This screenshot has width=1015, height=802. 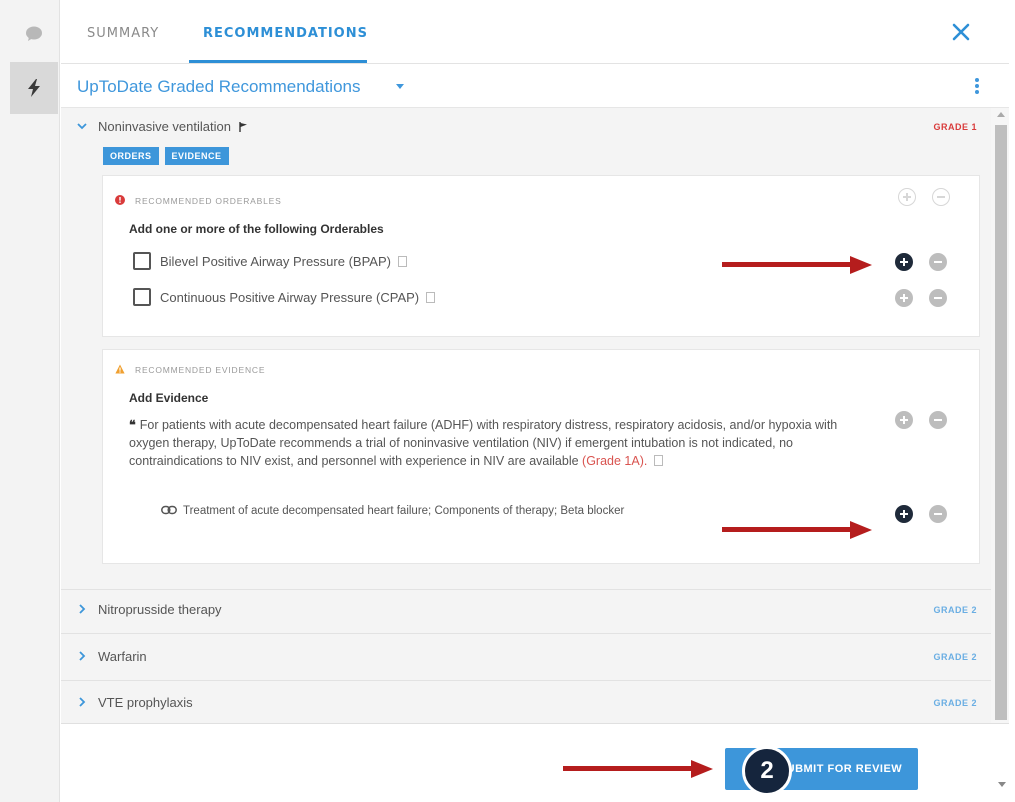 I want to click on orders-tag: ORDERS, so click(x=131, y=156).